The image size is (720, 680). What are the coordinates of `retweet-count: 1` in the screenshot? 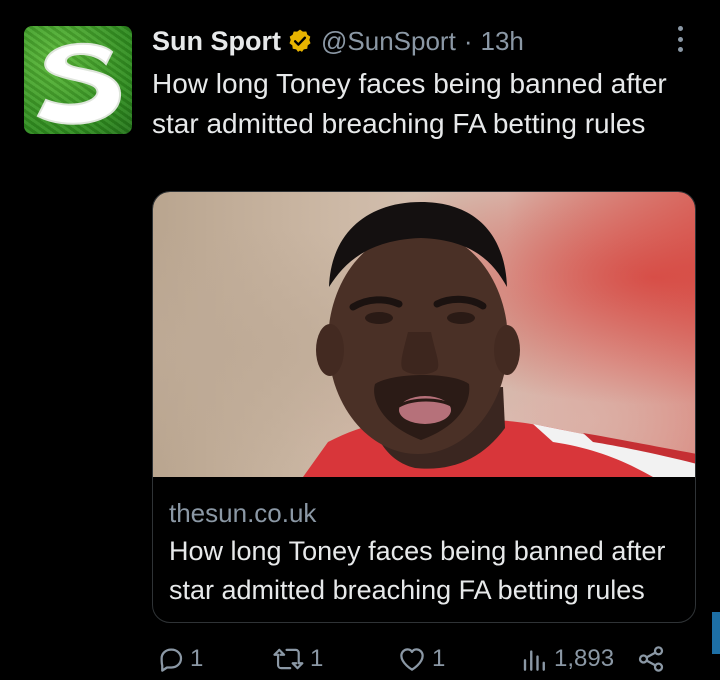 It's located at (317, 658).